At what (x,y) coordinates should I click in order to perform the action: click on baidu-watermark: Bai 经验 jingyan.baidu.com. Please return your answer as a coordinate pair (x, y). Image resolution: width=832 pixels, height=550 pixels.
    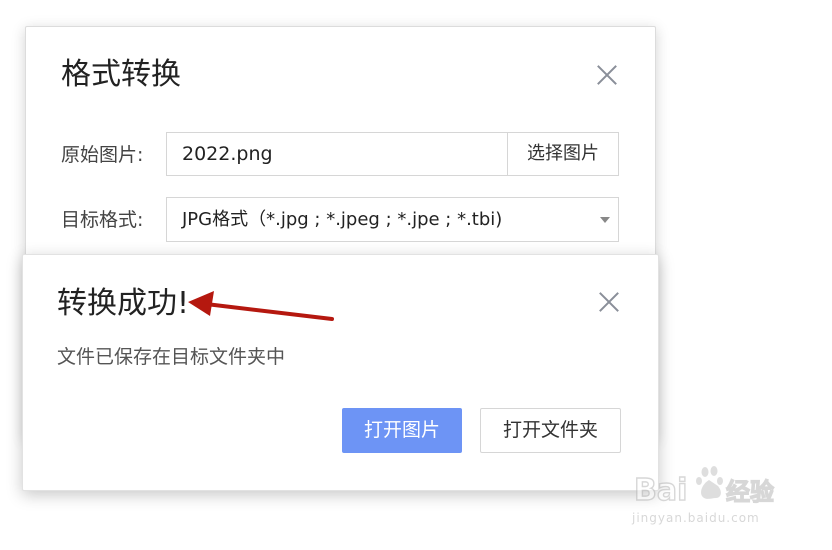
    Looking at the image, I should click on (712, 495).